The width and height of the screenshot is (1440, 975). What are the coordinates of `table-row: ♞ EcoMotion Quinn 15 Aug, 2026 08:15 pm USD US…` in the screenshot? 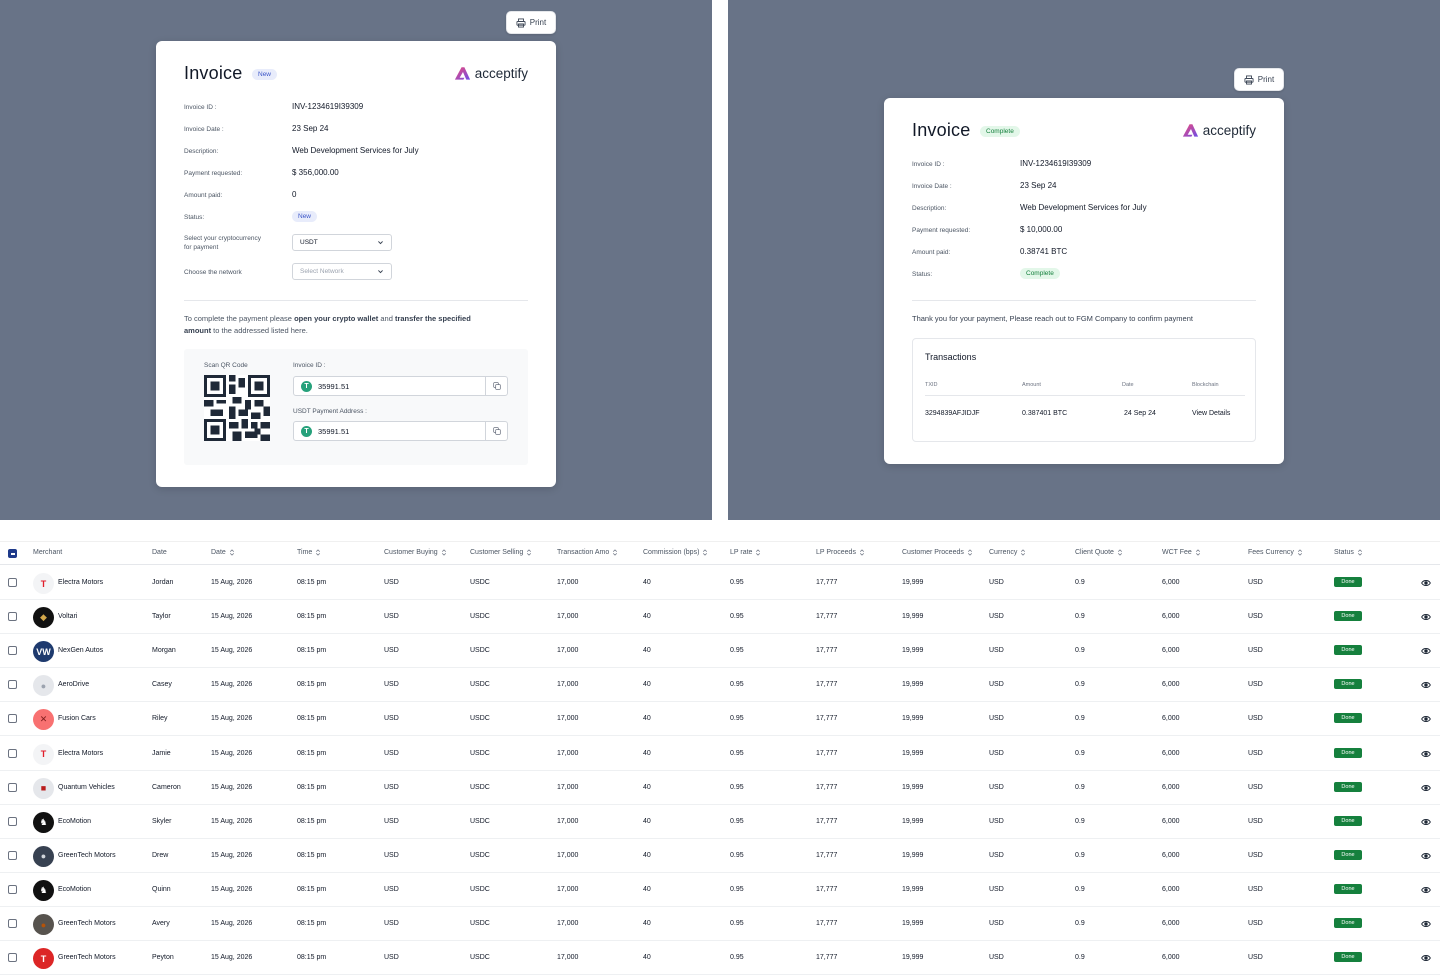 It's located at (720, 890).